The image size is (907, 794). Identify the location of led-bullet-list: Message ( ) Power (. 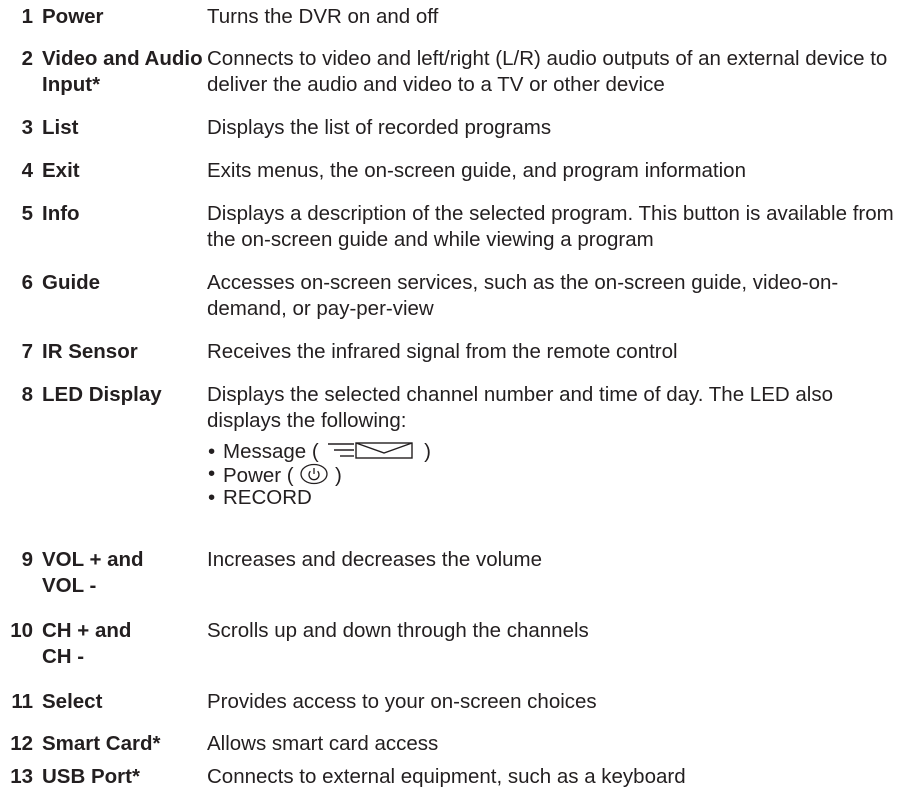
(557, 475).